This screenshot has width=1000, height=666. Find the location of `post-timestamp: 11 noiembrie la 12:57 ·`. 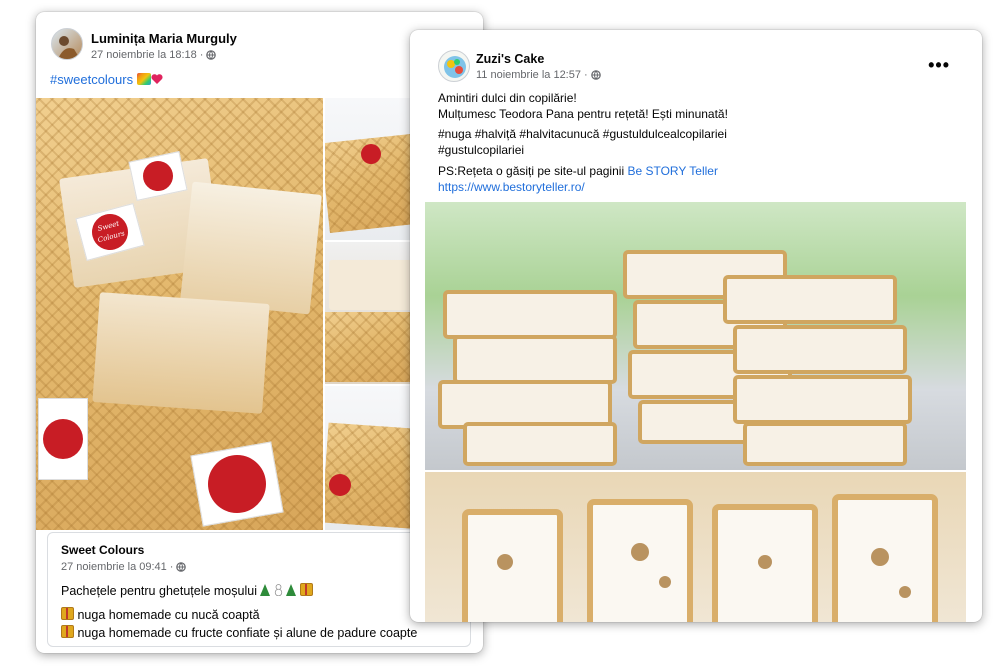

post-timestamp: 11 noiembrie la 12:57 · is located at coordinates (538, 75).